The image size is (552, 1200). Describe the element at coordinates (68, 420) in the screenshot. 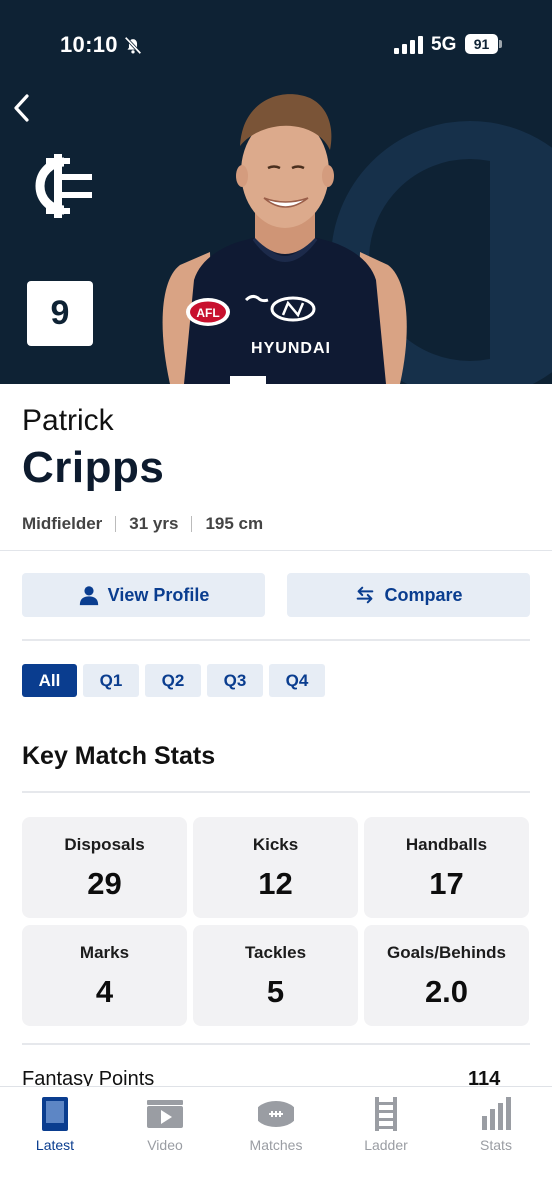

I see `player-first-name: Patrick` at that location.